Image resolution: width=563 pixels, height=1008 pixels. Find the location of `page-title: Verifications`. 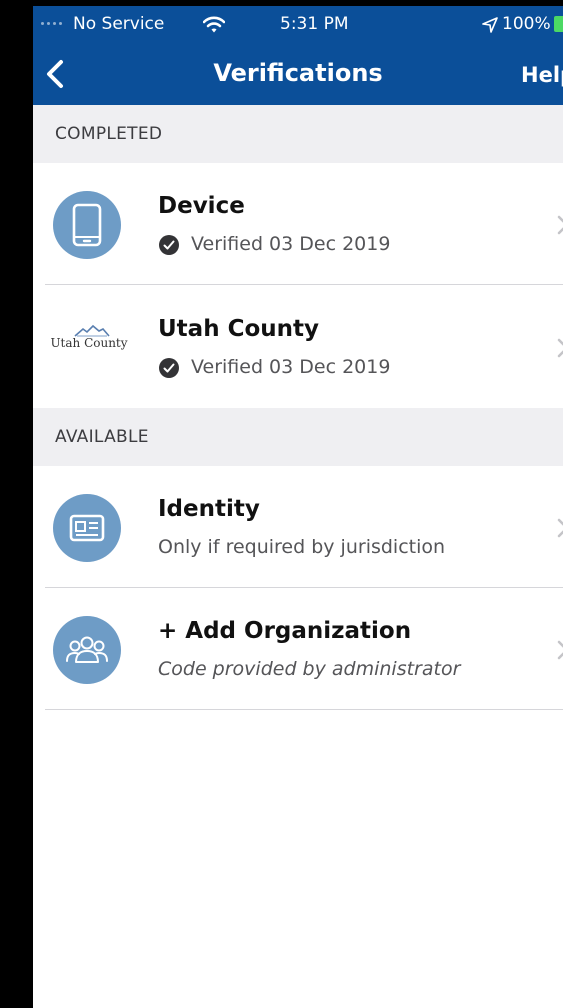

page-title: Verifications is located at coordinates (298, 73).